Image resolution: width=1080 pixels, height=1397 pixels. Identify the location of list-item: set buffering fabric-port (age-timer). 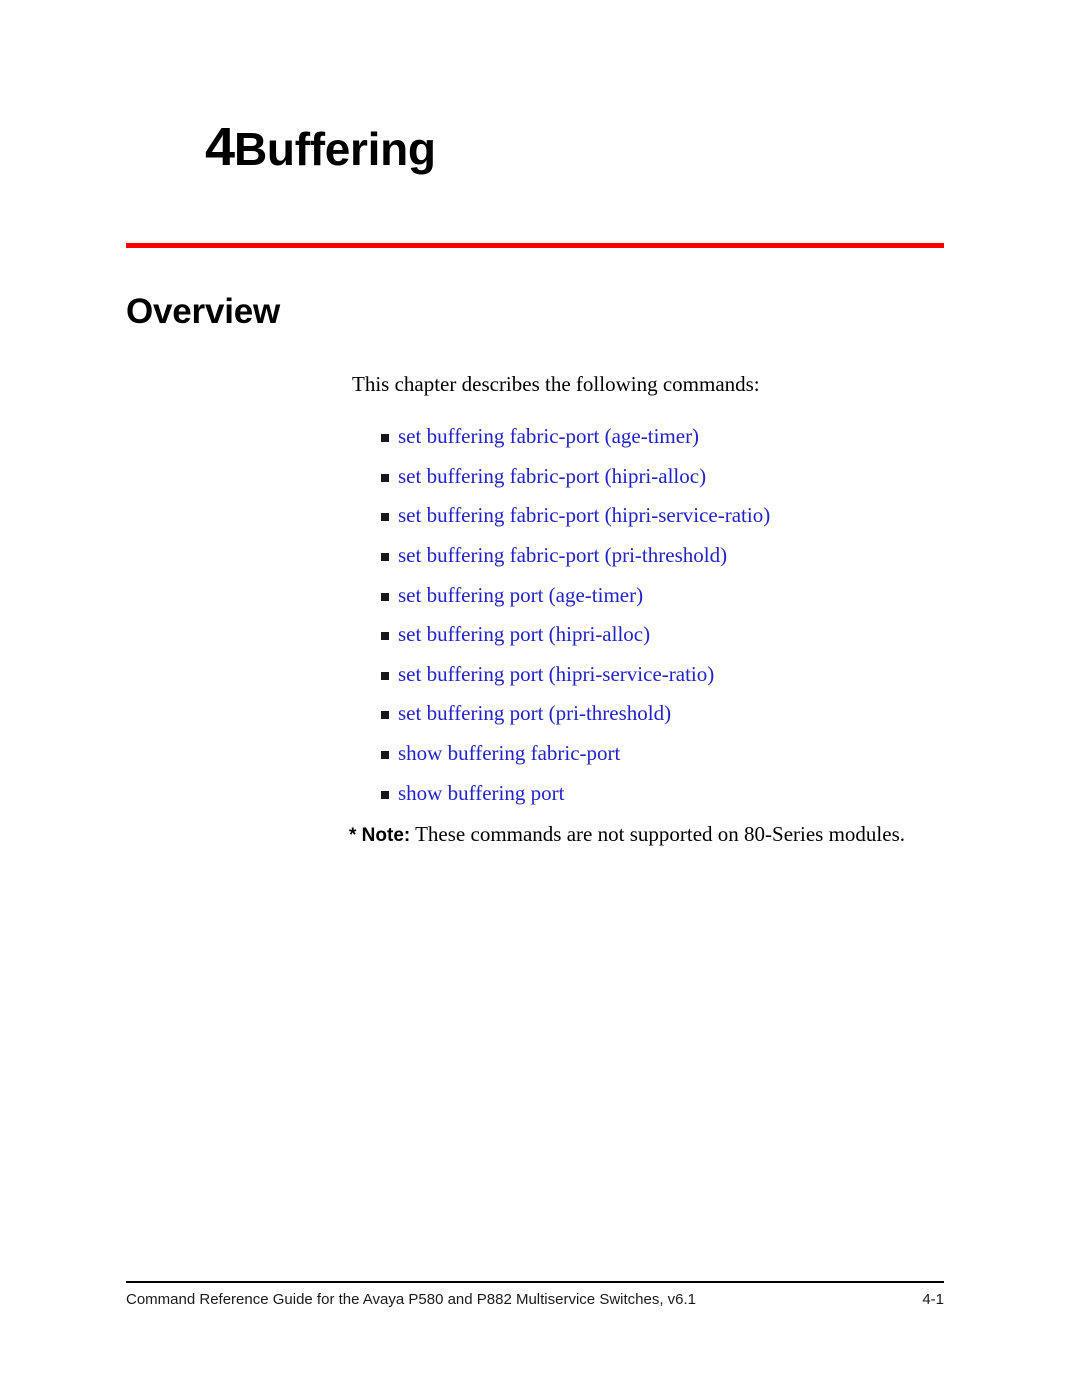
(648, 436).